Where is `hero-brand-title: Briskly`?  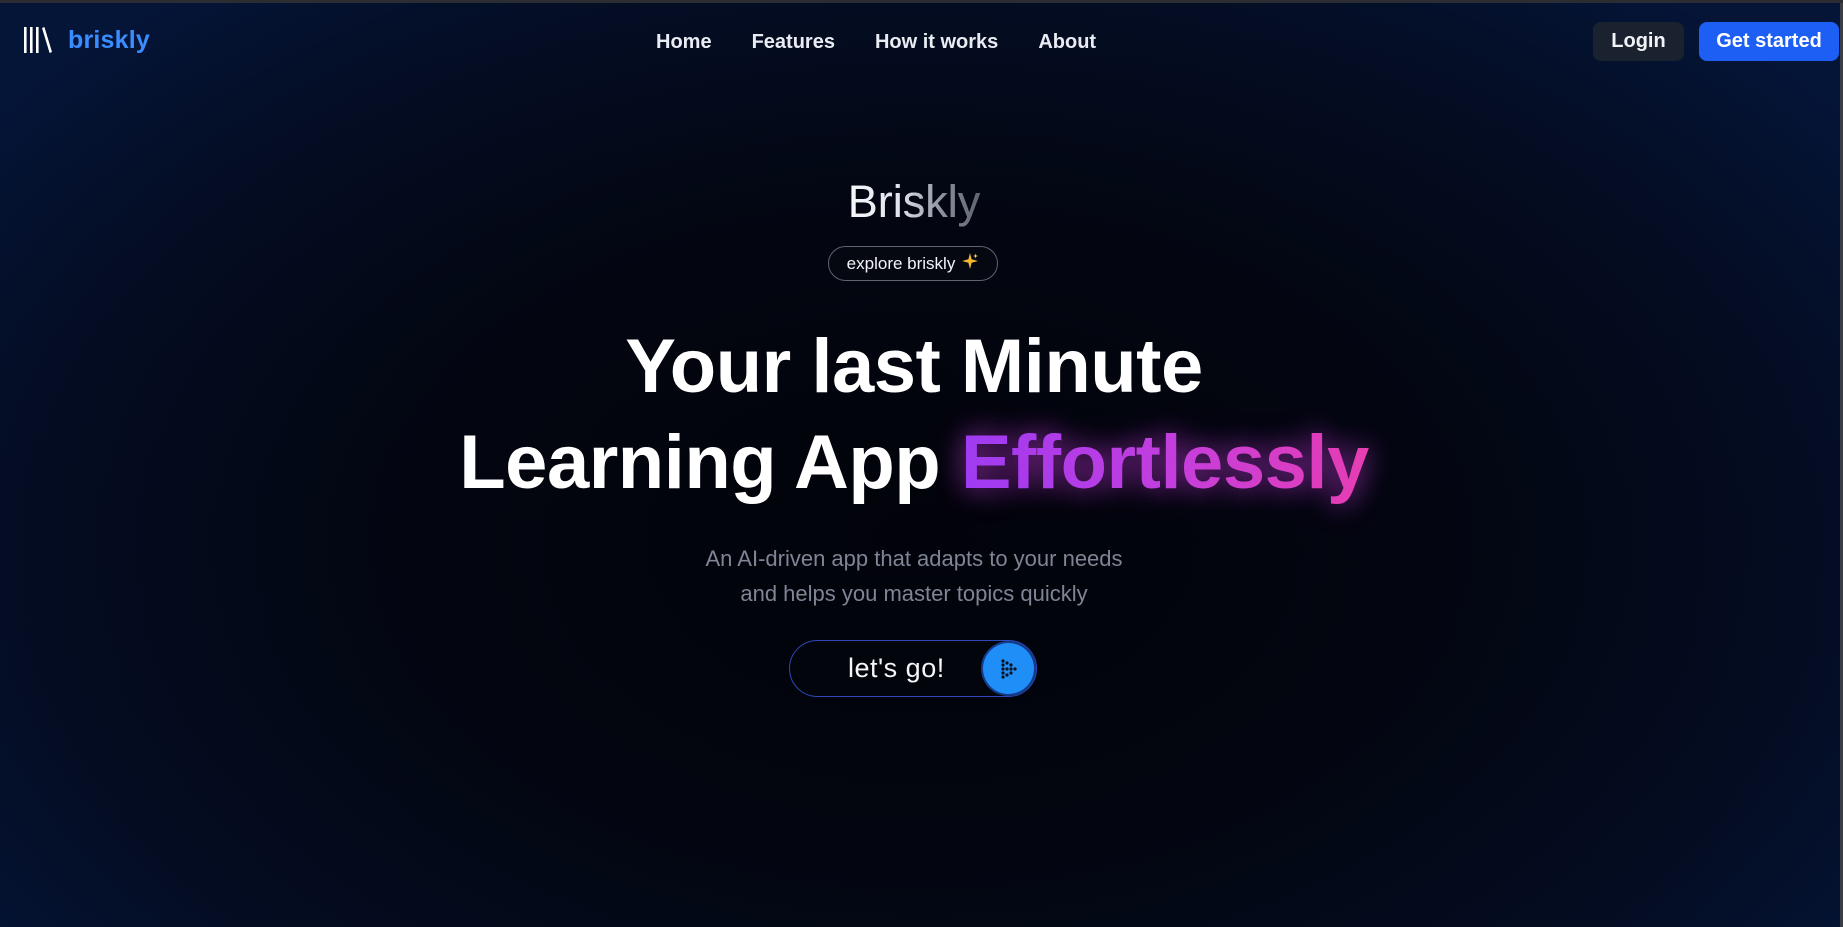 hero-brand-title: Briskly is located at coordinates (914, 202).